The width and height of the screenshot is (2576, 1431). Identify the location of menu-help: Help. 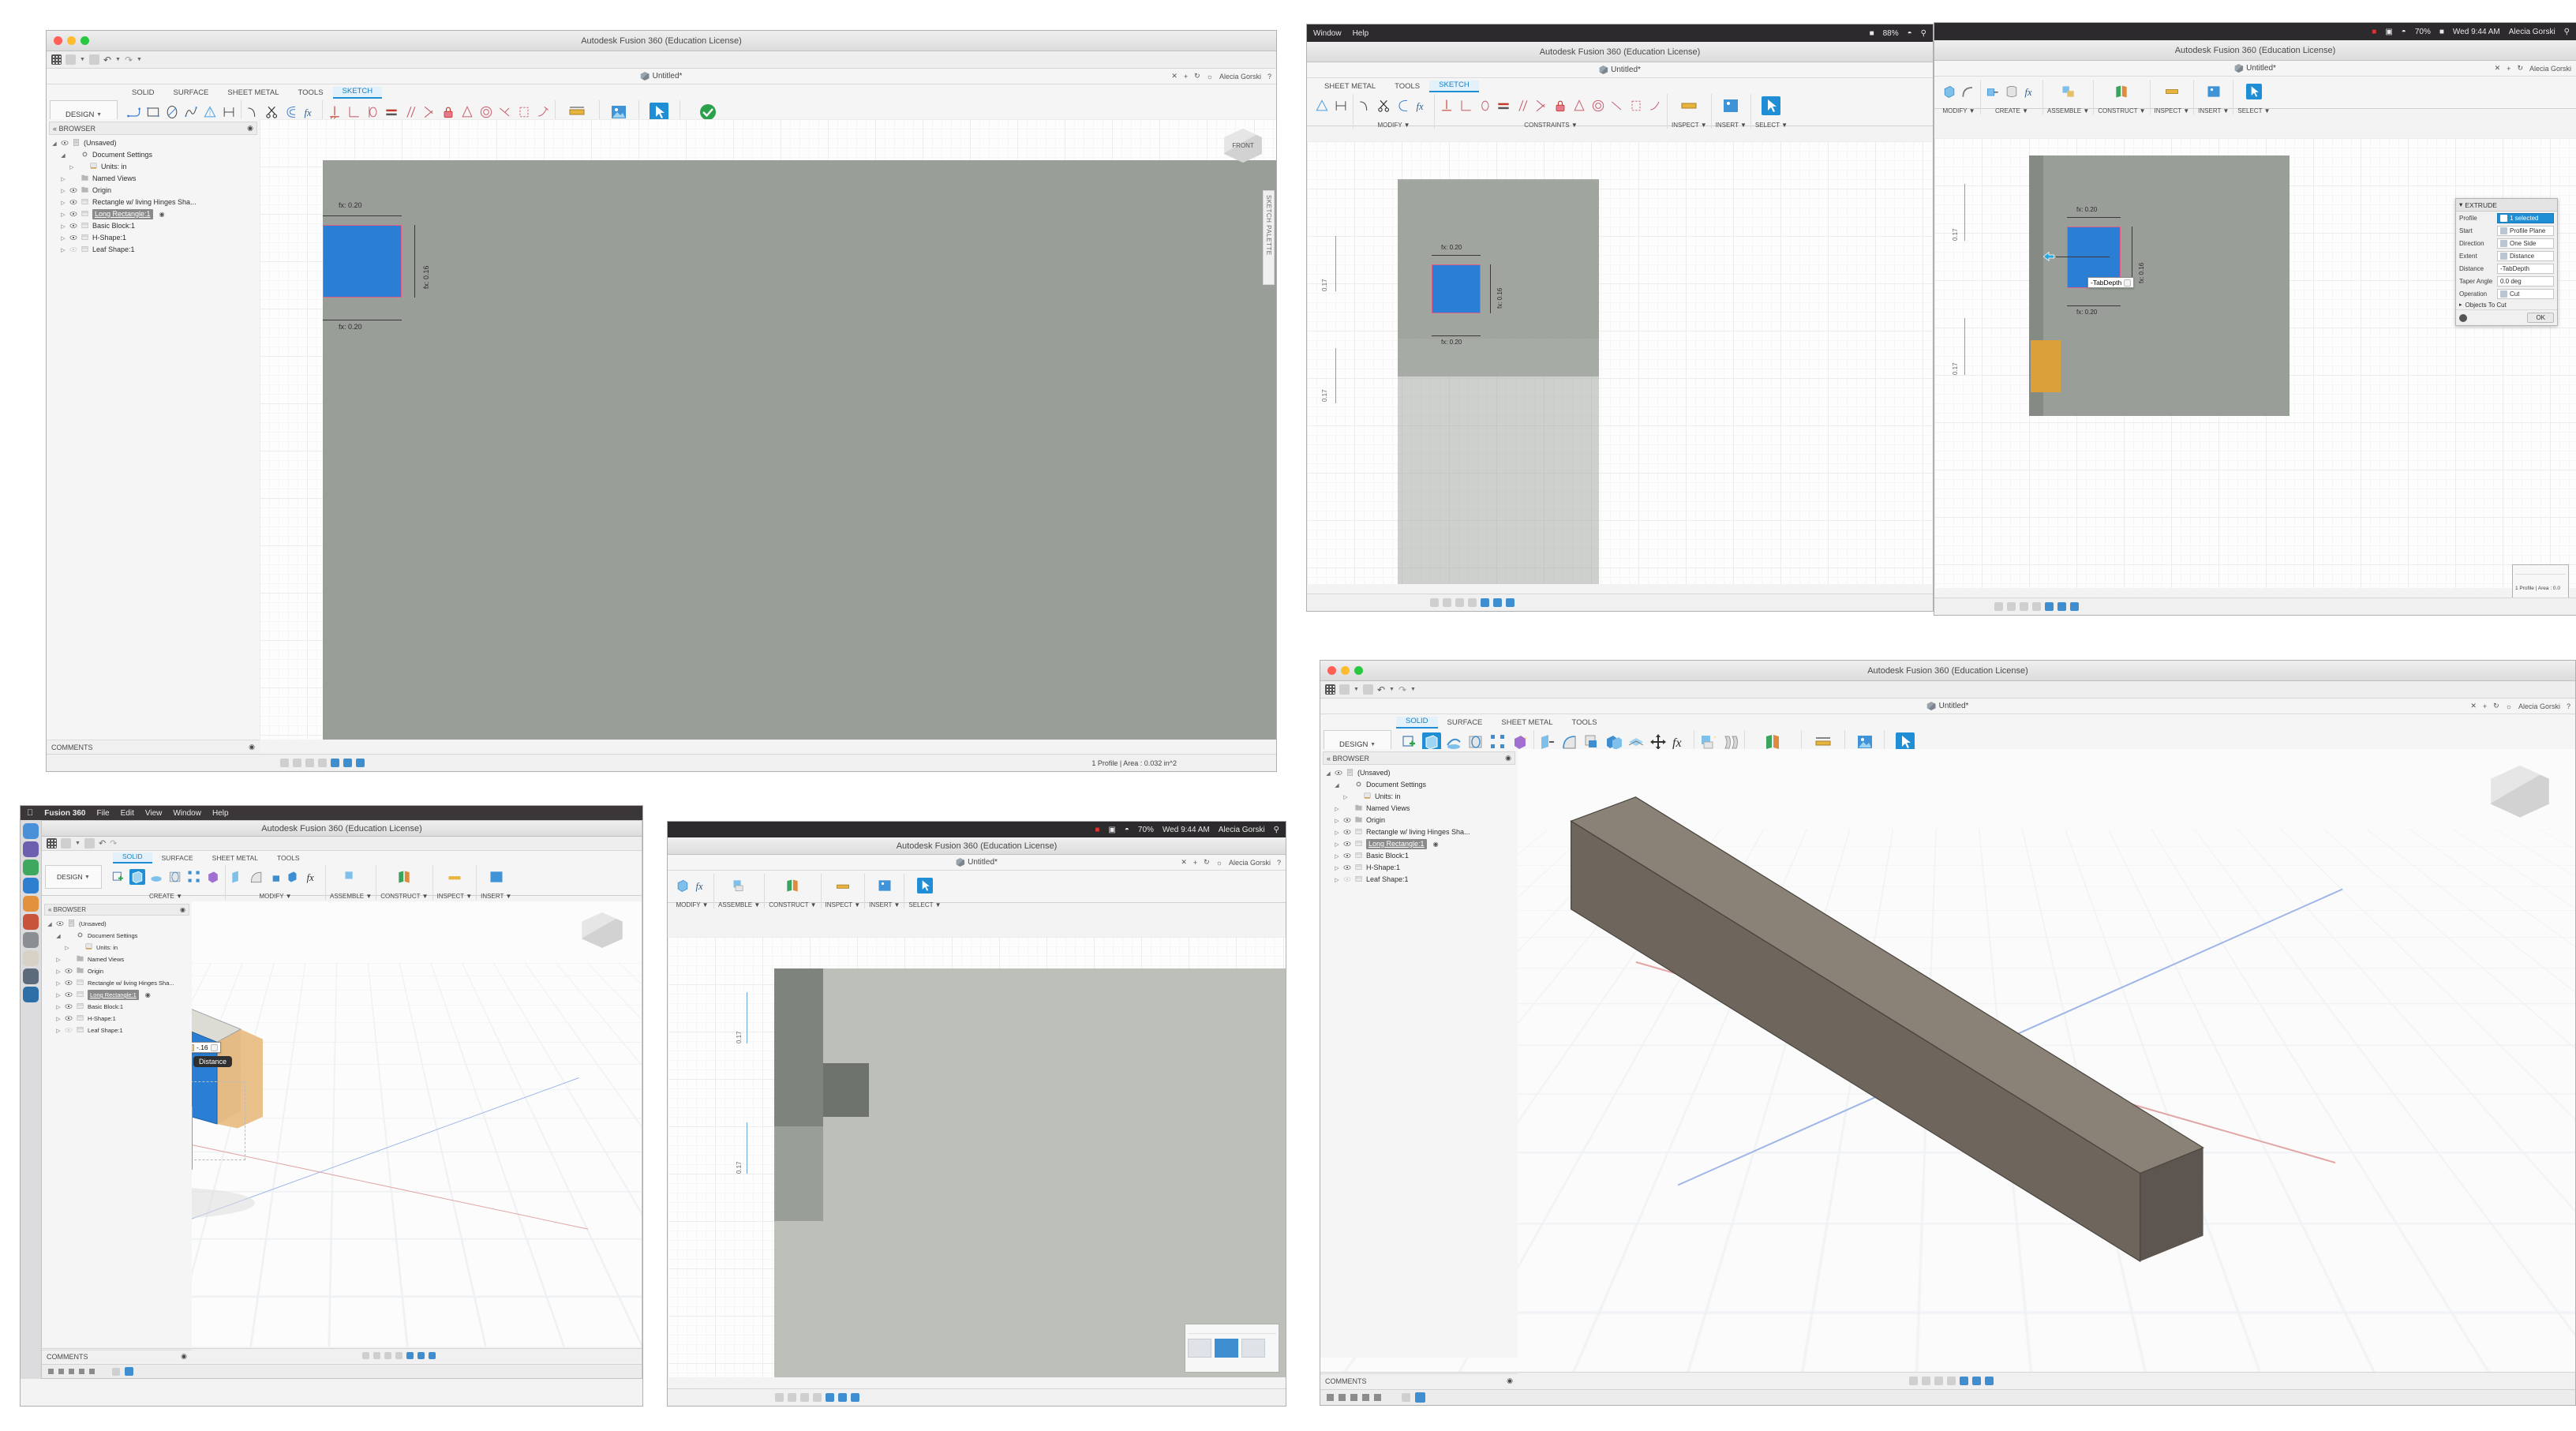
(1361, 33).